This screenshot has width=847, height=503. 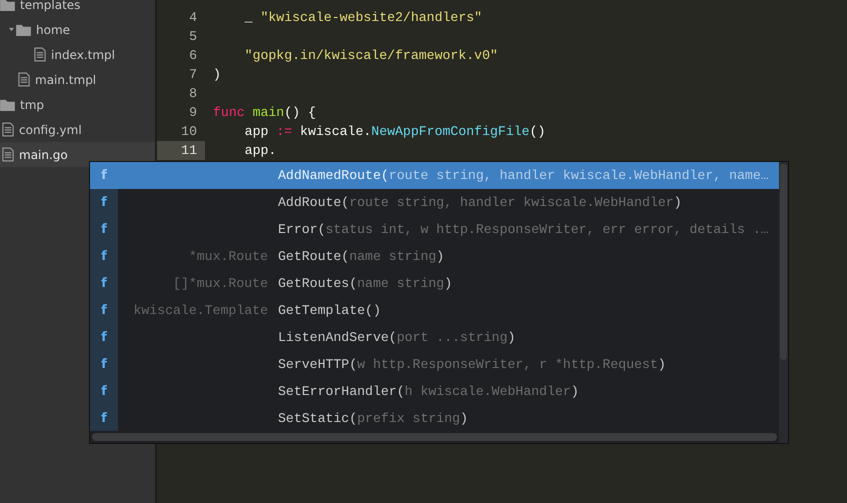 What do you see at coordinates (193, 75) in the screenshot?
I see `line-number: 7` at bounding box center [193, 75].